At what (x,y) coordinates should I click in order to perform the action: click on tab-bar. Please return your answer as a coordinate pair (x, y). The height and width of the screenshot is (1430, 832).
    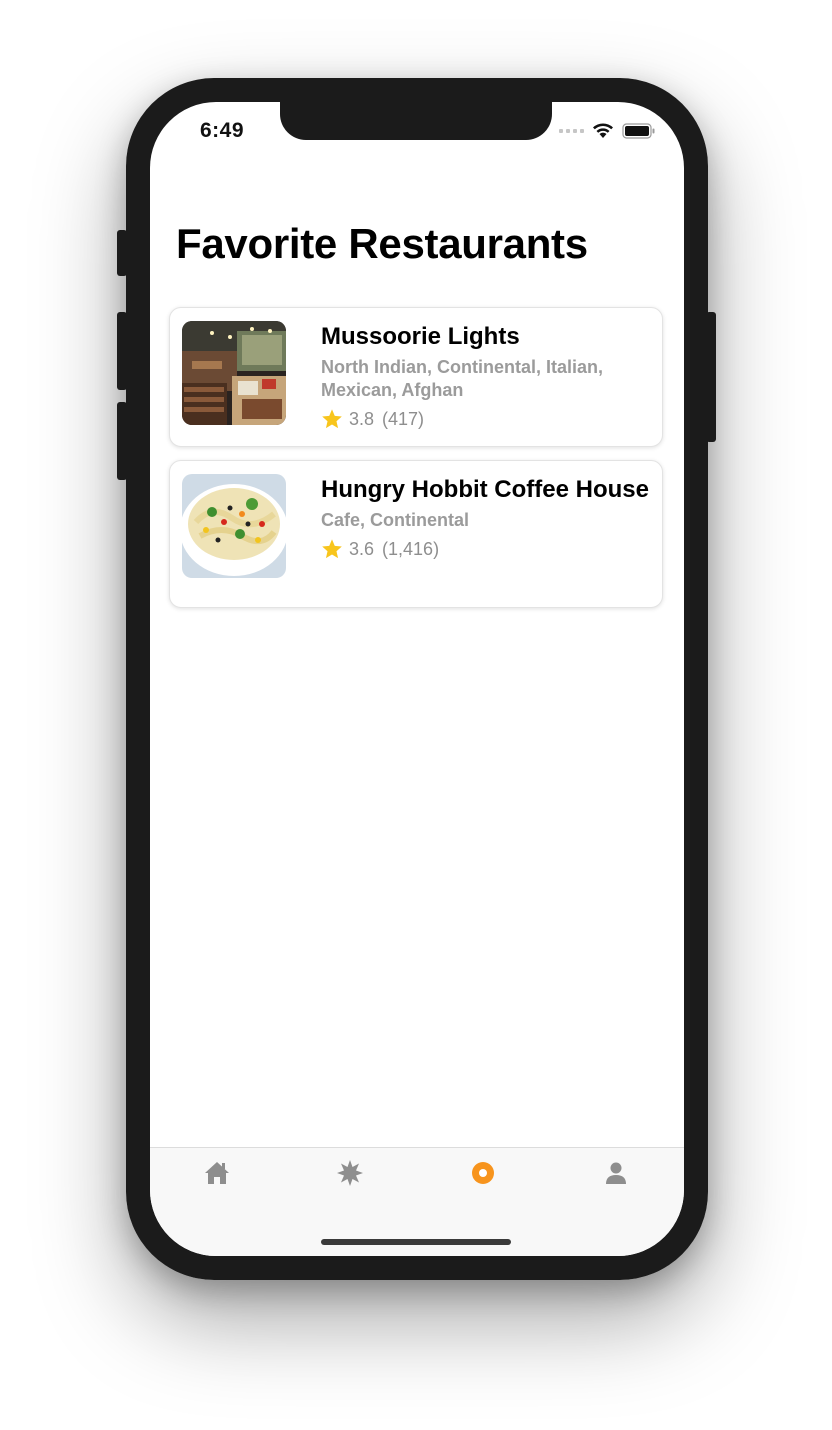
    Looking at the image, I should click on (417, 1201).